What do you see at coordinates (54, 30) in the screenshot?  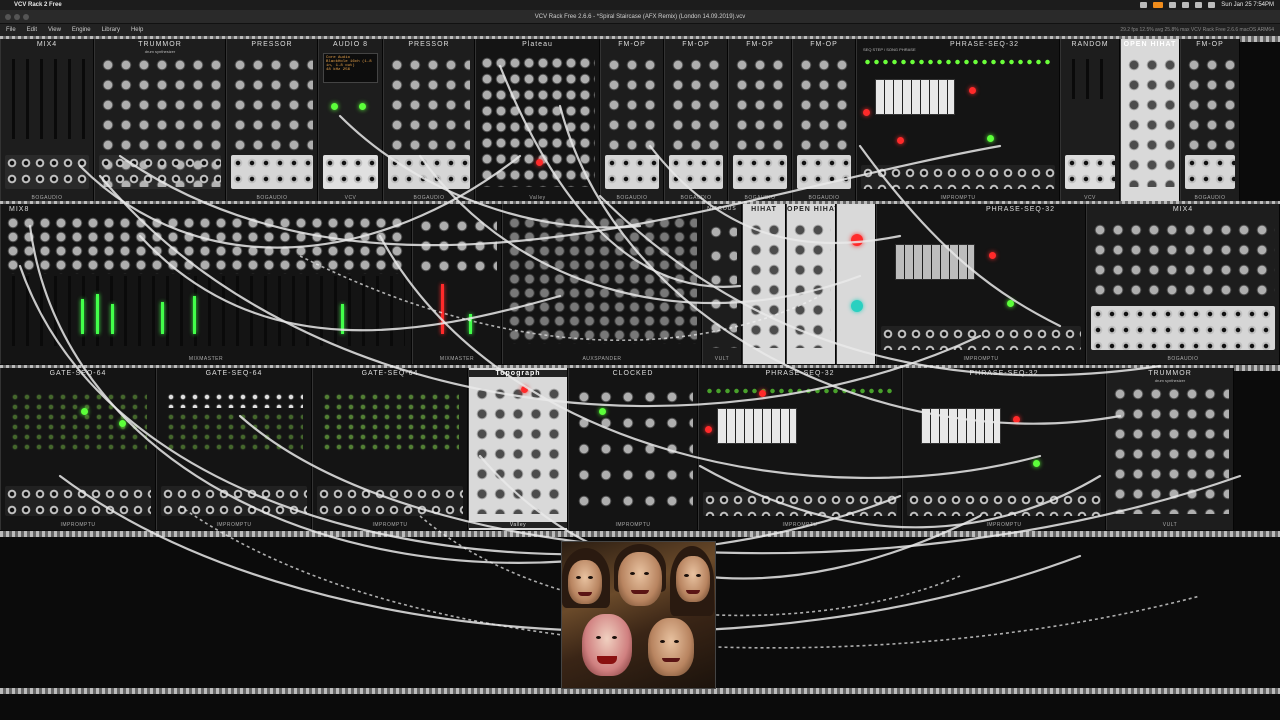 I see `menu-view: View` at bounding box center [54, 30].